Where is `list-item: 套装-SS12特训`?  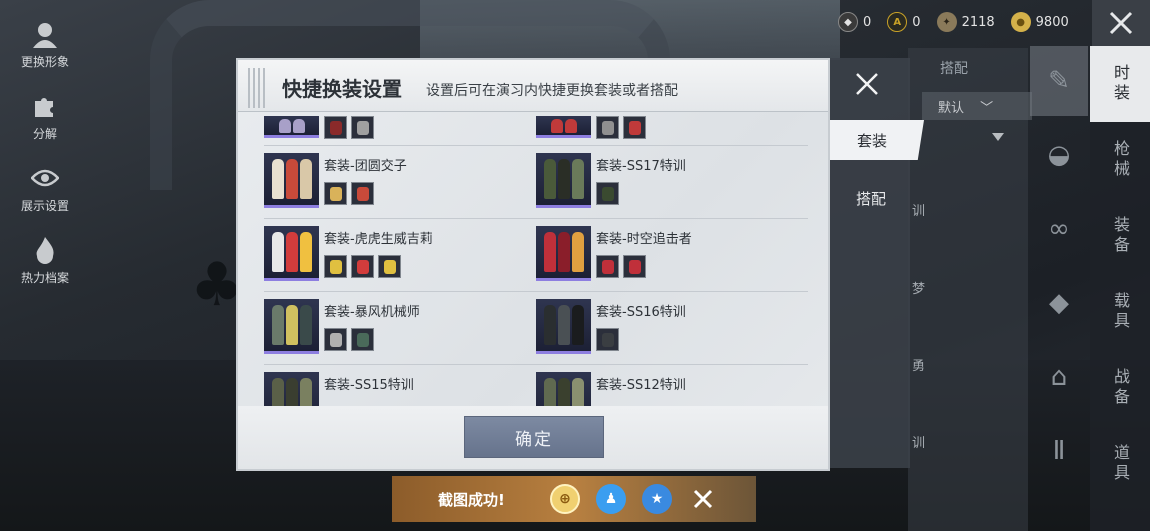 list-item: 套装-SS12特训 is located at coordinates (672, 385).